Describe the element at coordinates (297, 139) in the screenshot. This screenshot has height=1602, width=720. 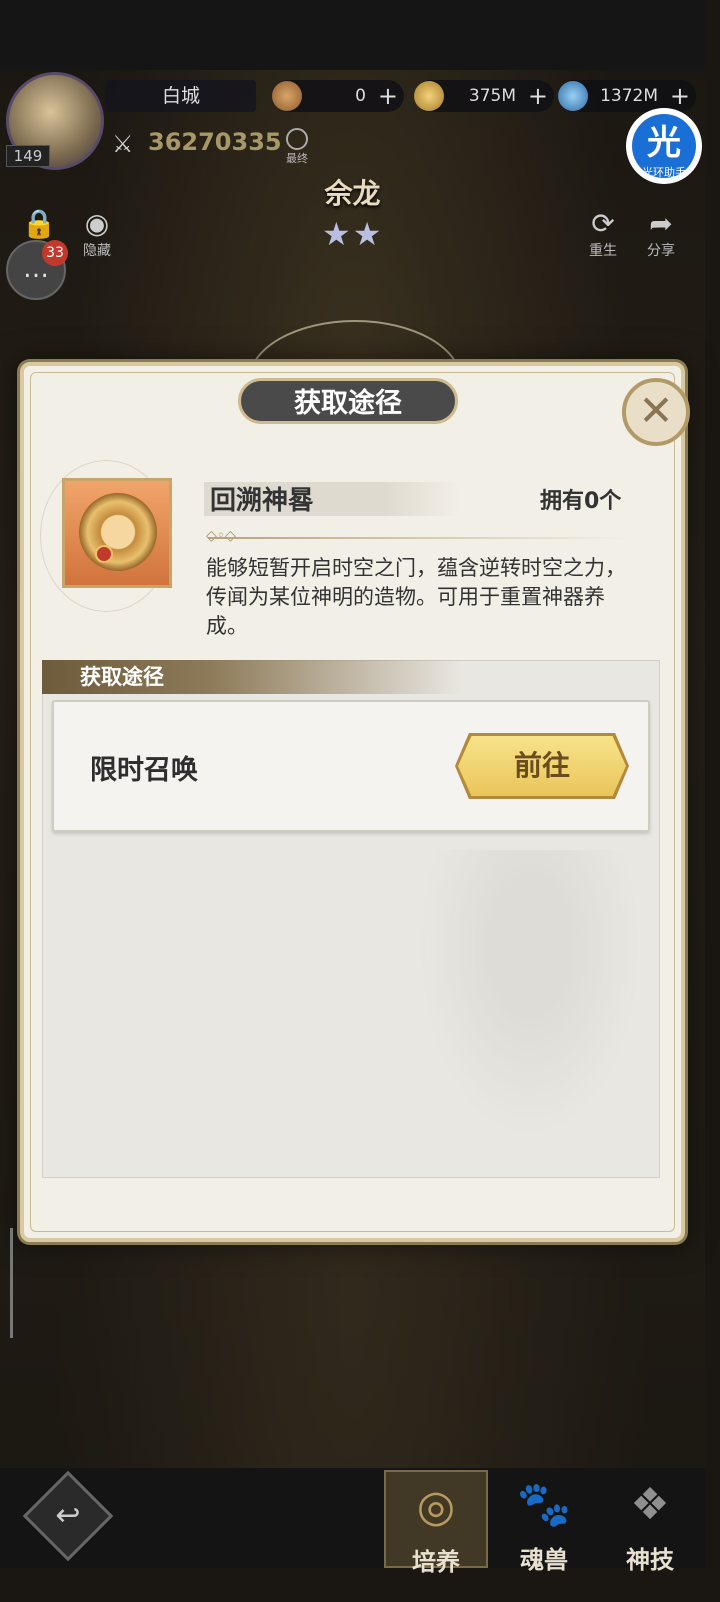
I see `magnifier-icon` at that location.